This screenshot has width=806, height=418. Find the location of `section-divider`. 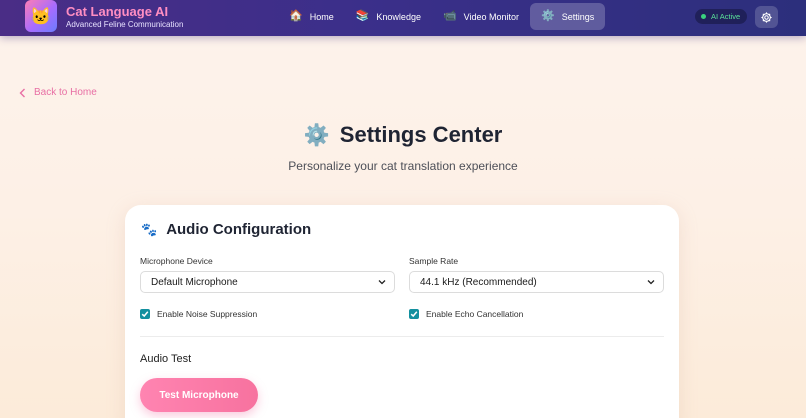

section-divider is located at coordinates (402, 336).